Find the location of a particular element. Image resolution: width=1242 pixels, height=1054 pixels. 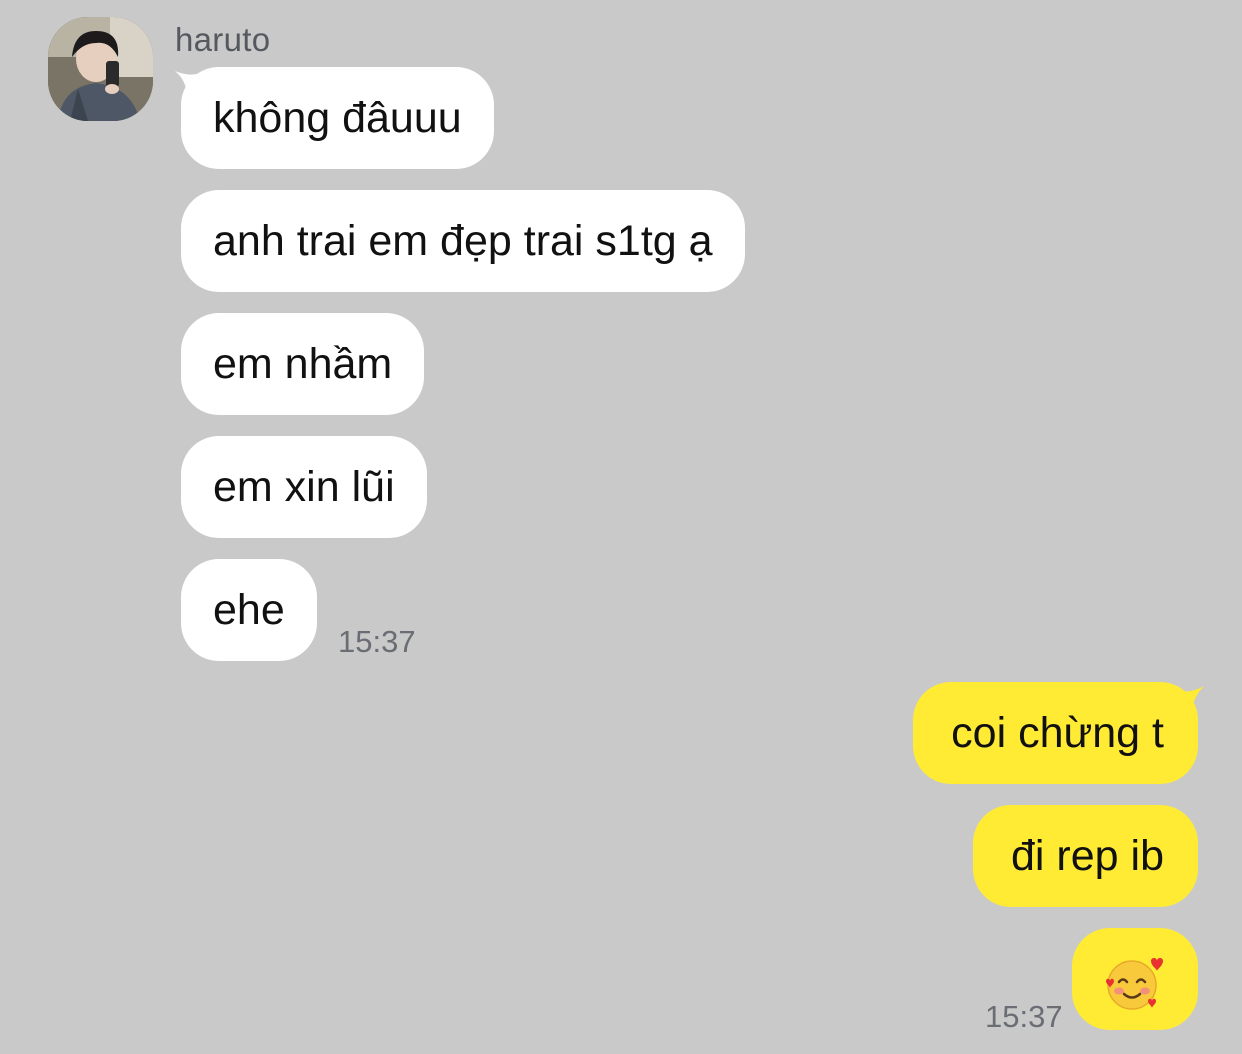

message-text: đi rep ib is located at coordinates (1087, 856).